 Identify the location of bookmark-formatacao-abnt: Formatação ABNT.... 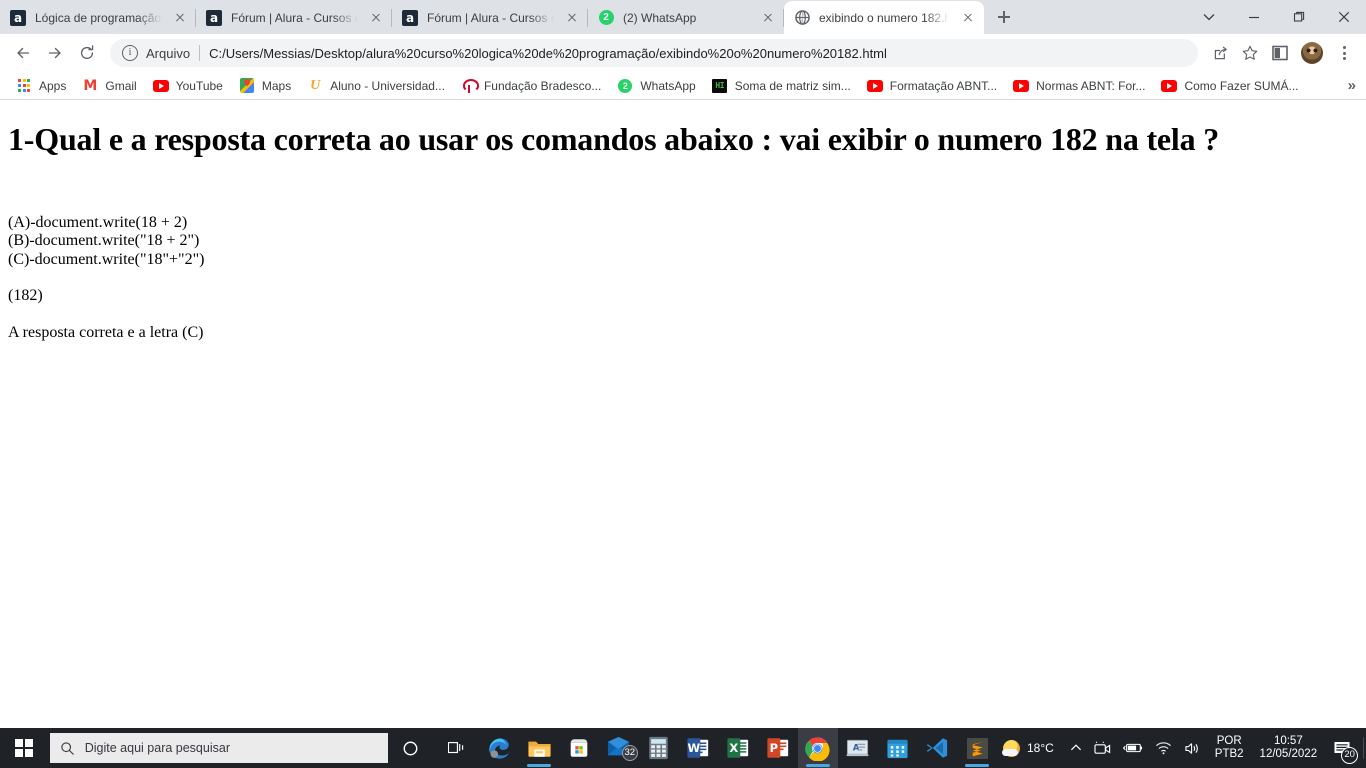
(932, 86).